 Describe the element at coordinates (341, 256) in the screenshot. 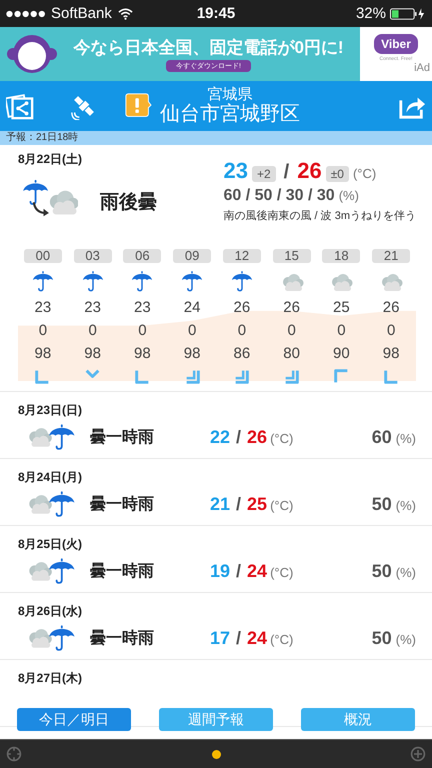

I see `hour-label: 18` at that location.